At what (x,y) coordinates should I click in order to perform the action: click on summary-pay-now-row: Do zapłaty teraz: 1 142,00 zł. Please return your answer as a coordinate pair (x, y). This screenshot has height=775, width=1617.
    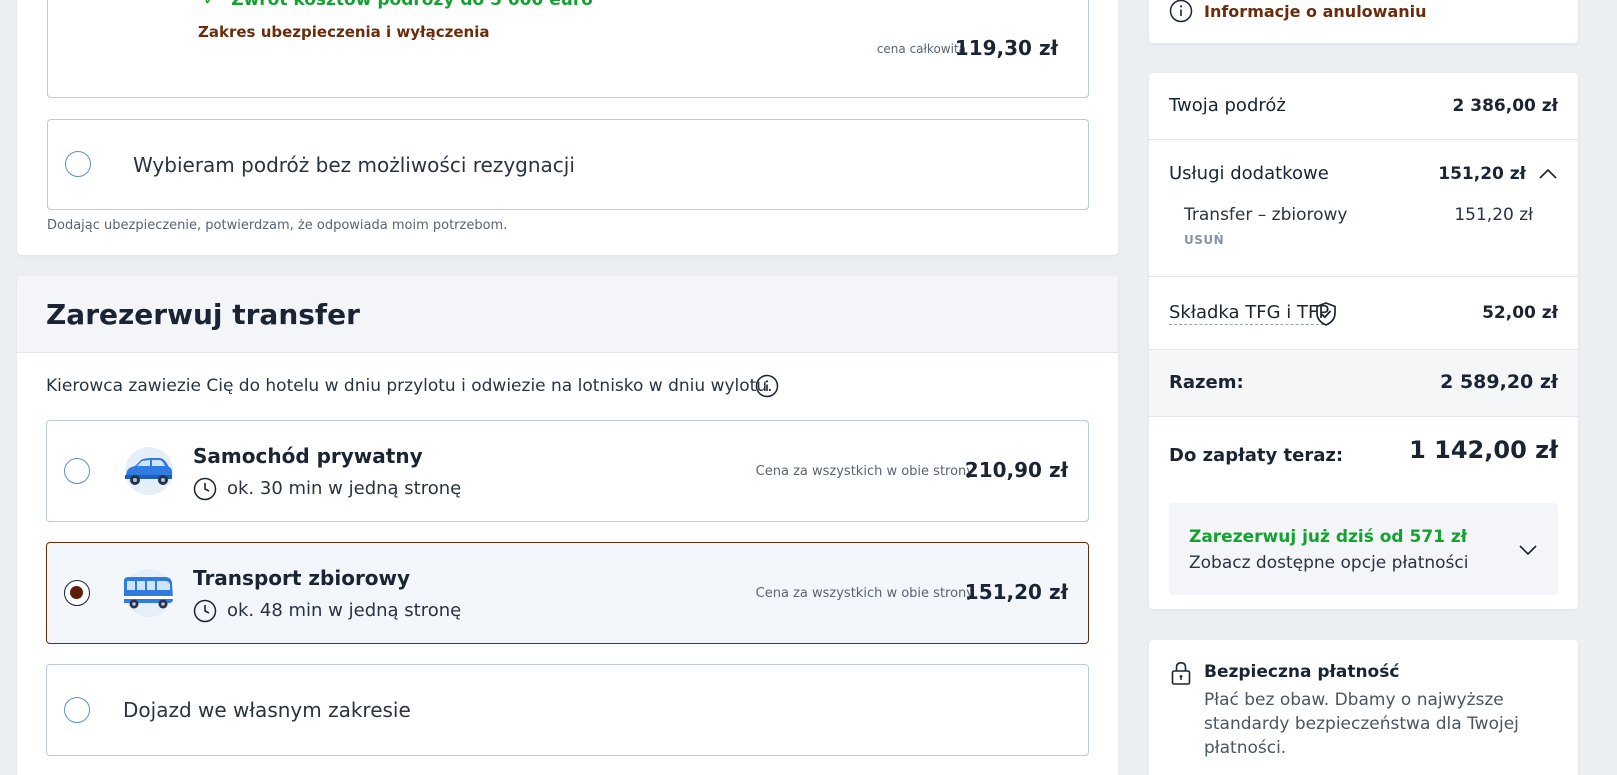
    Looking at the image, I should click on (1363, 453).